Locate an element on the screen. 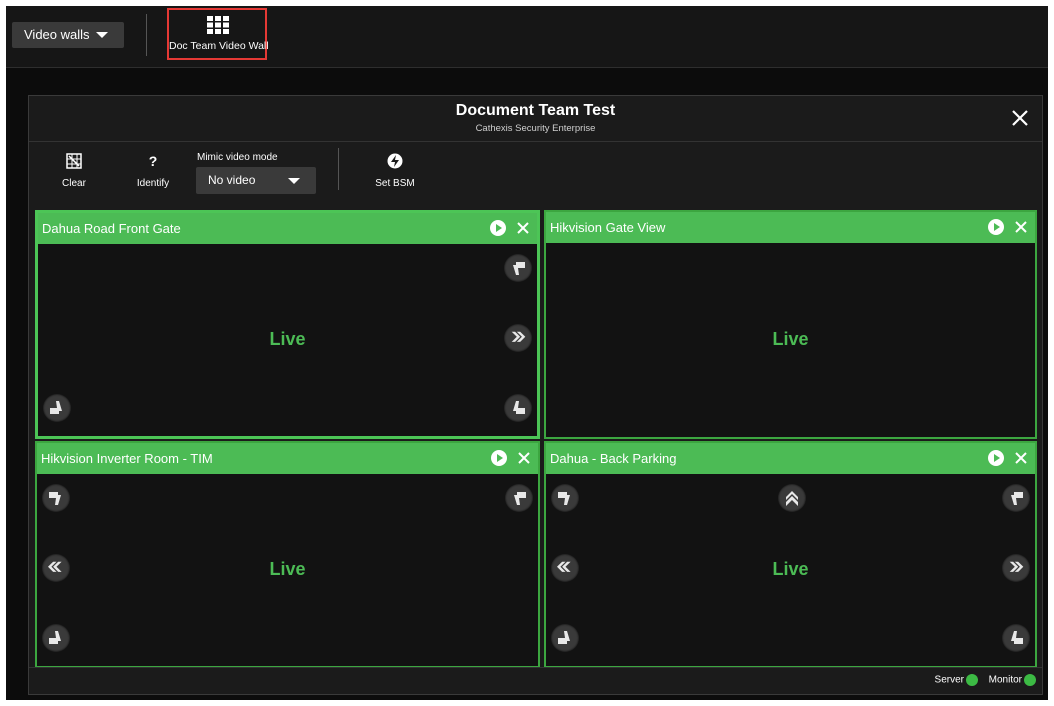  clear-label: Clear is located at coordinates (74, 183).